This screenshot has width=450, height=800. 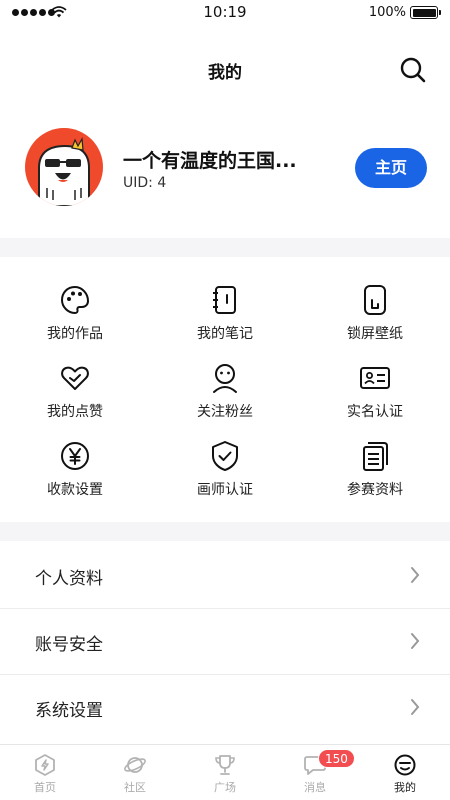 I want to click on grid-item-label: 我的作品, so click(x=75, y=334).